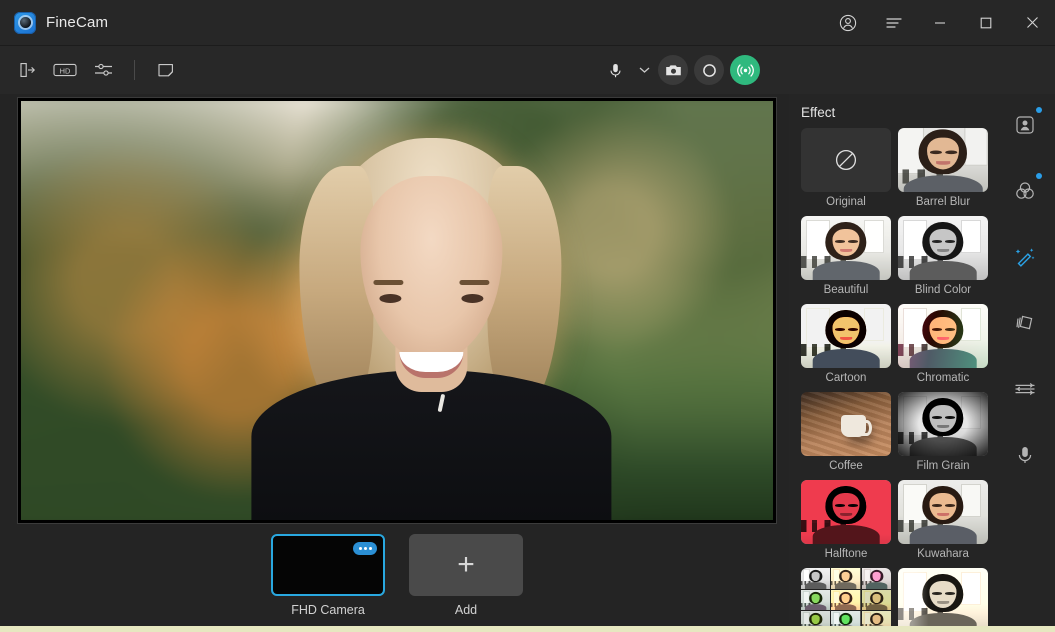  I want to click on sidebar-item-adjust, so click(1025, 389).